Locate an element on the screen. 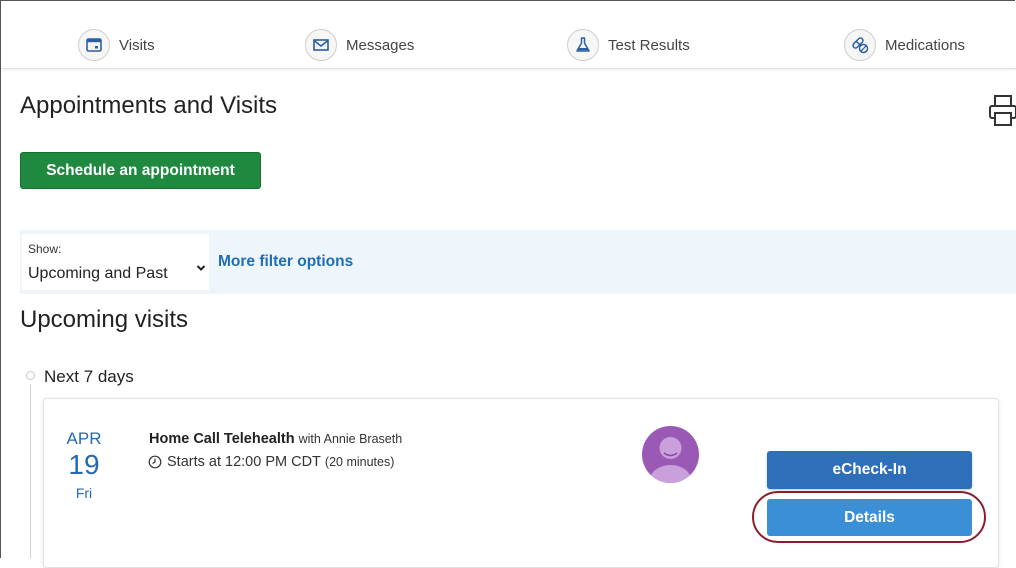 This screenshot has width=1016, height=568. echeckin-button: eCheck-In is located at coordinates (869, 470).